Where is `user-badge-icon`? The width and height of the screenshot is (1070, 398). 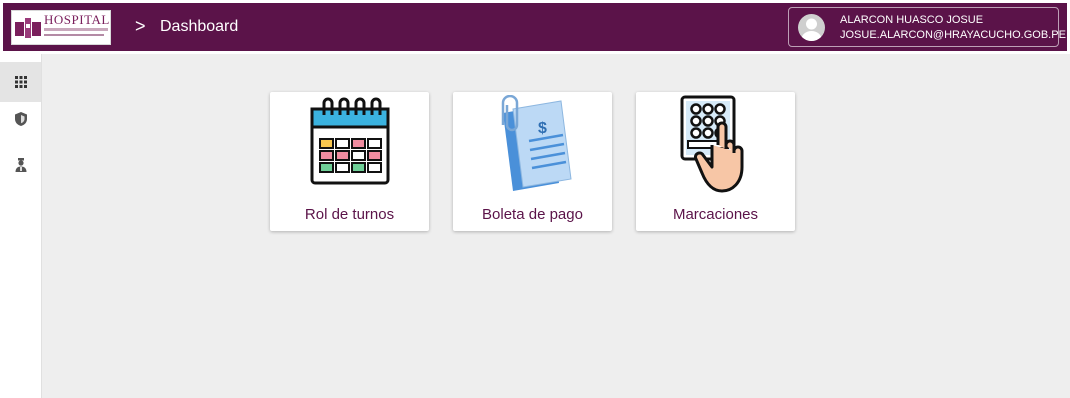
user-badge-icon is located at coordinates (20, 165).